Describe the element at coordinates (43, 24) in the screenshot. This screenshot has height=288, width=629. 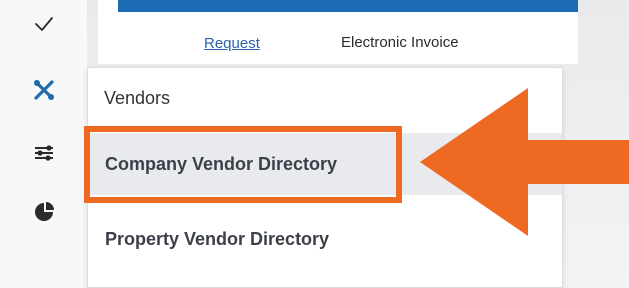
I see `checkmark-icon` at that location.